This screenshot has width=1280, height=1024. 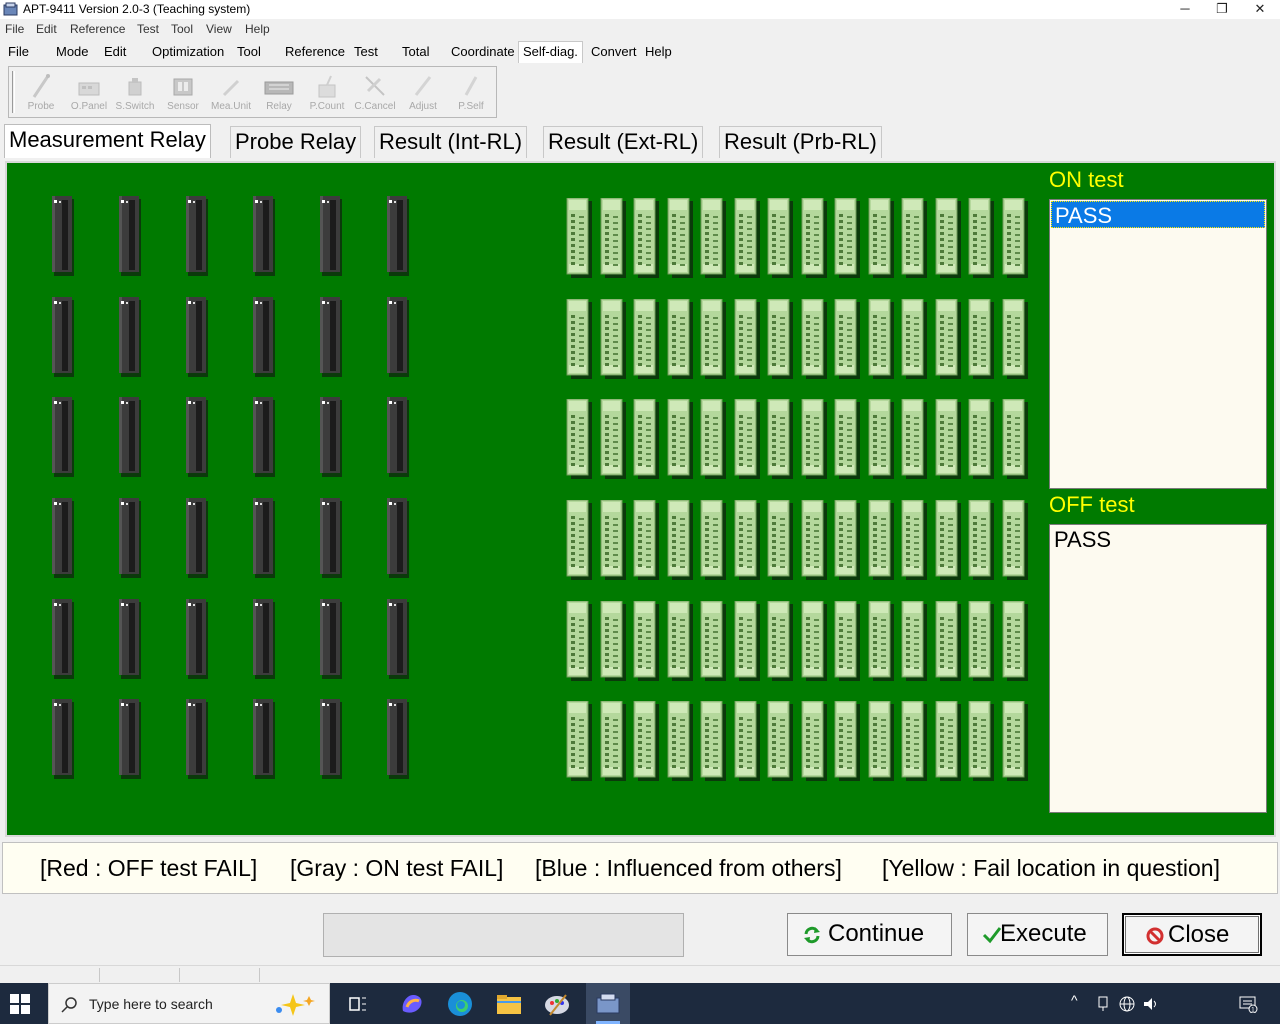 What do you see at coordinates (1127, 1004) in the screenshot?
I see `network-globe-icon` at bounding box center [1127, 1004].